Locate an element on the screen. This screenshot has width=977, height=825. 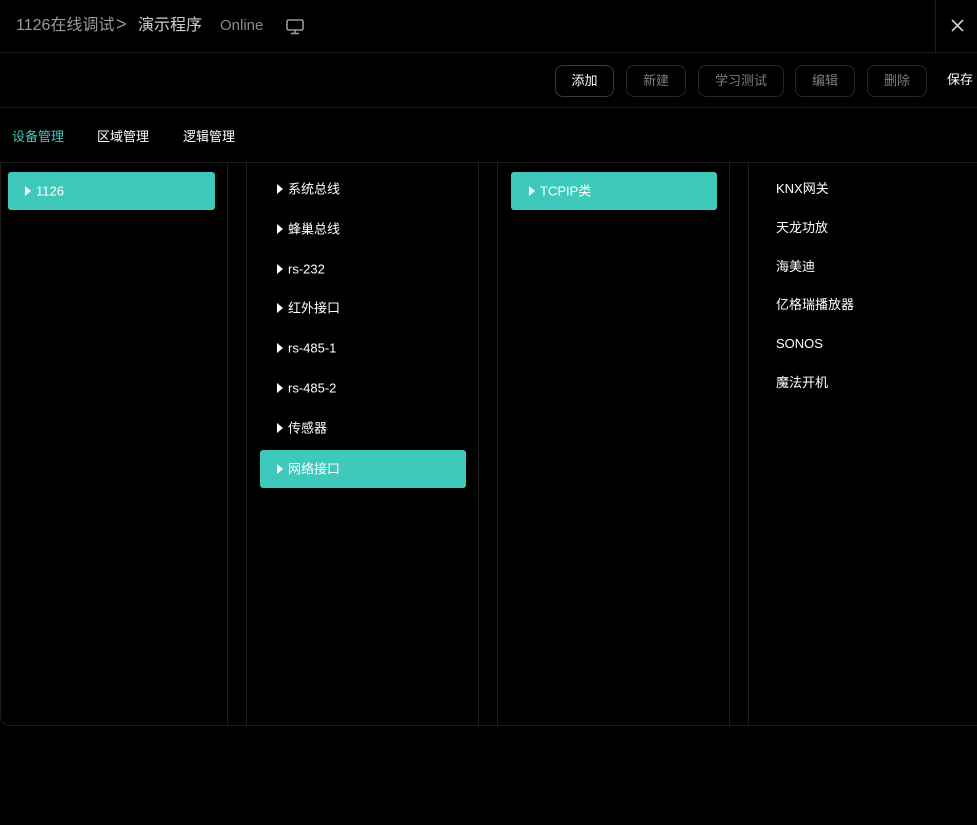
tab-bar: 设备管理 区域管理 逻辑管理 is located at coordinates (488, 135).